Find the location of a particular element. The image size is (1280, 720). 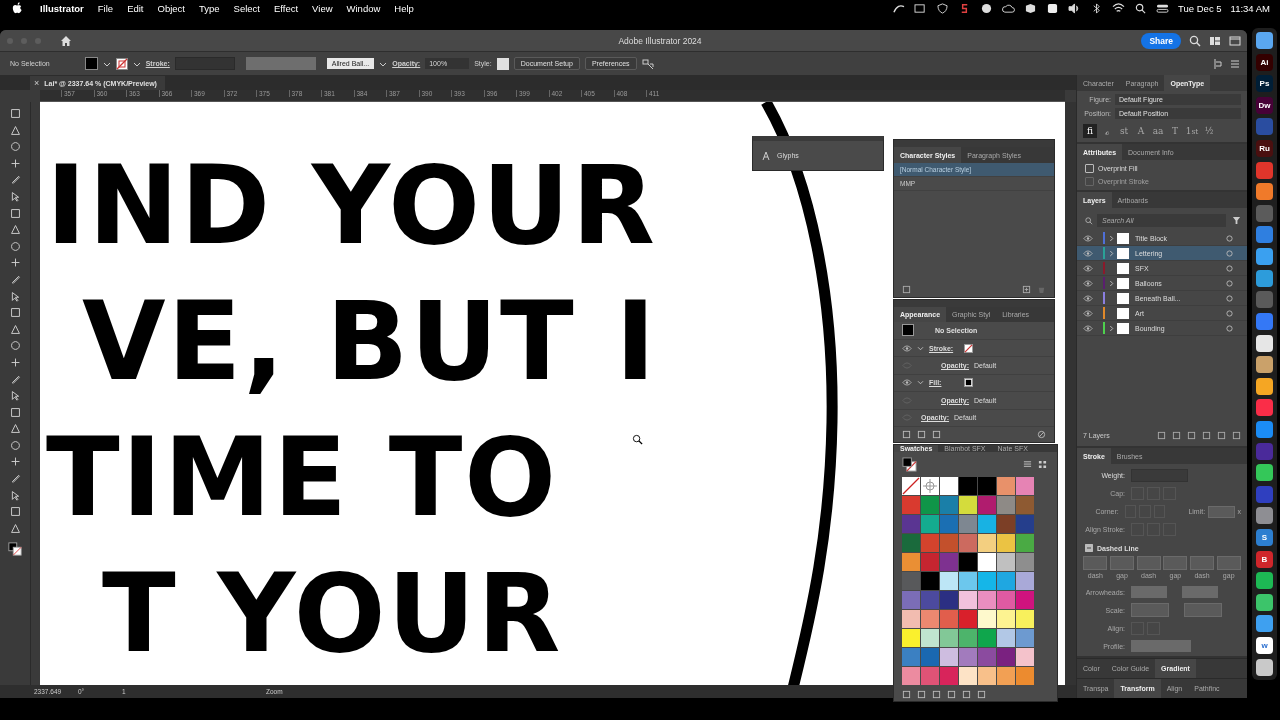

menu-item: Help is located at coordinates (404, 8).